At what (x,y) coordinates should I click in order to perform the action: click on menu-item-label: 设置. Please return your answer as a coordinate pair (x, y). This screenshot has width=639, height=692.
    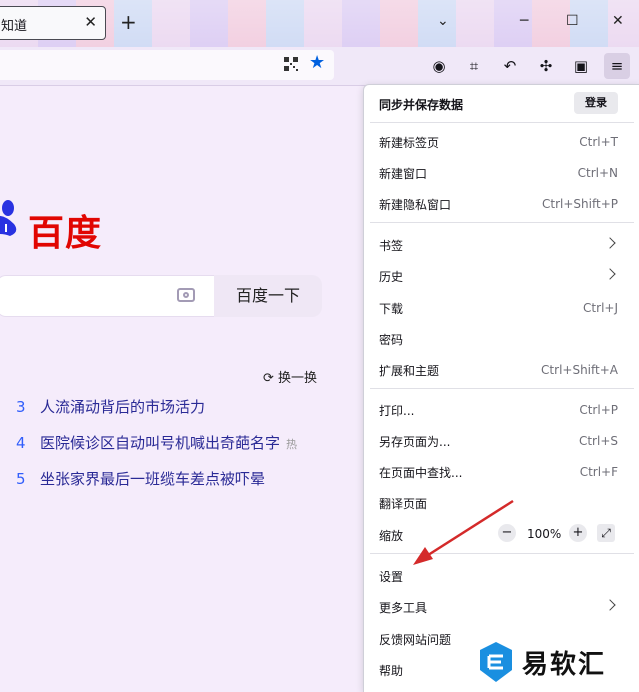
    Looking at the image, I should click on (391, 577).